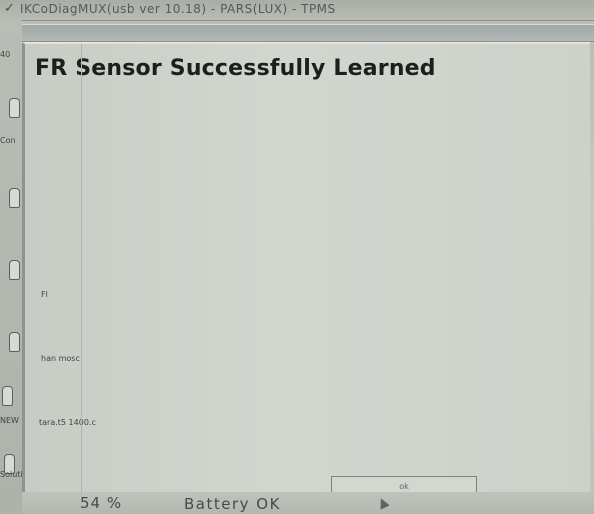  I want to click on status-bar: 54 % Battery OK, so click(308, 503).